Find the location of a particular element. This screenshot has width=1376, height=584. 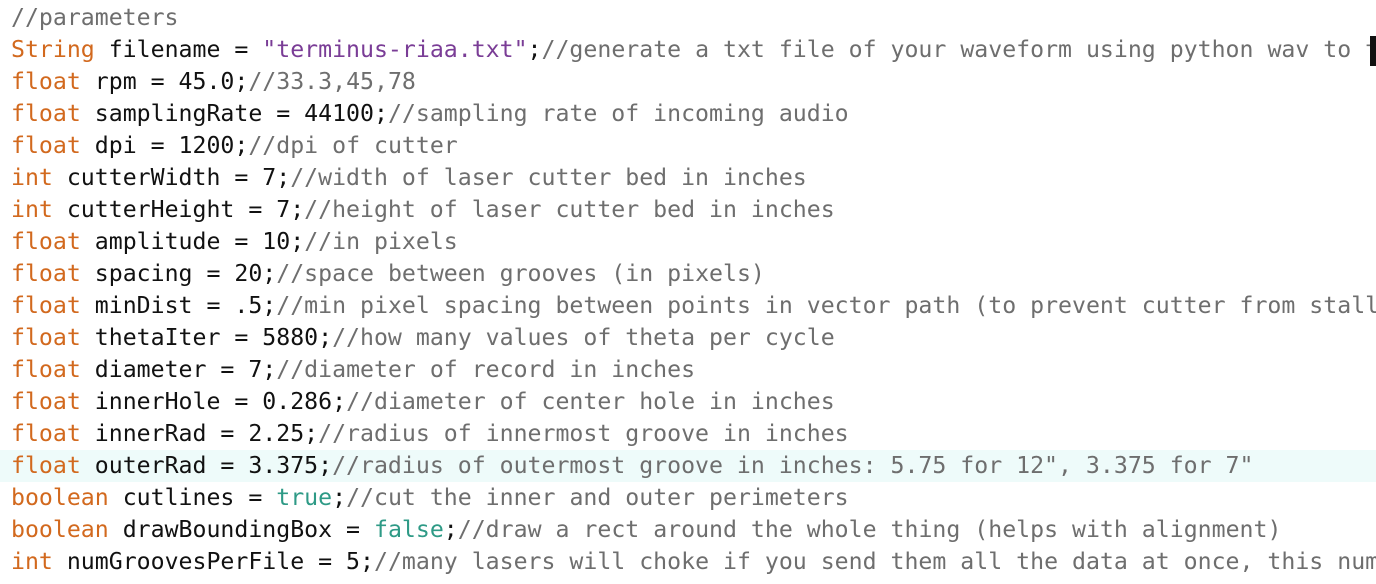

code-line: float rpm = 45.0;//33.3,45,78 is located at coordinates (688, 82).